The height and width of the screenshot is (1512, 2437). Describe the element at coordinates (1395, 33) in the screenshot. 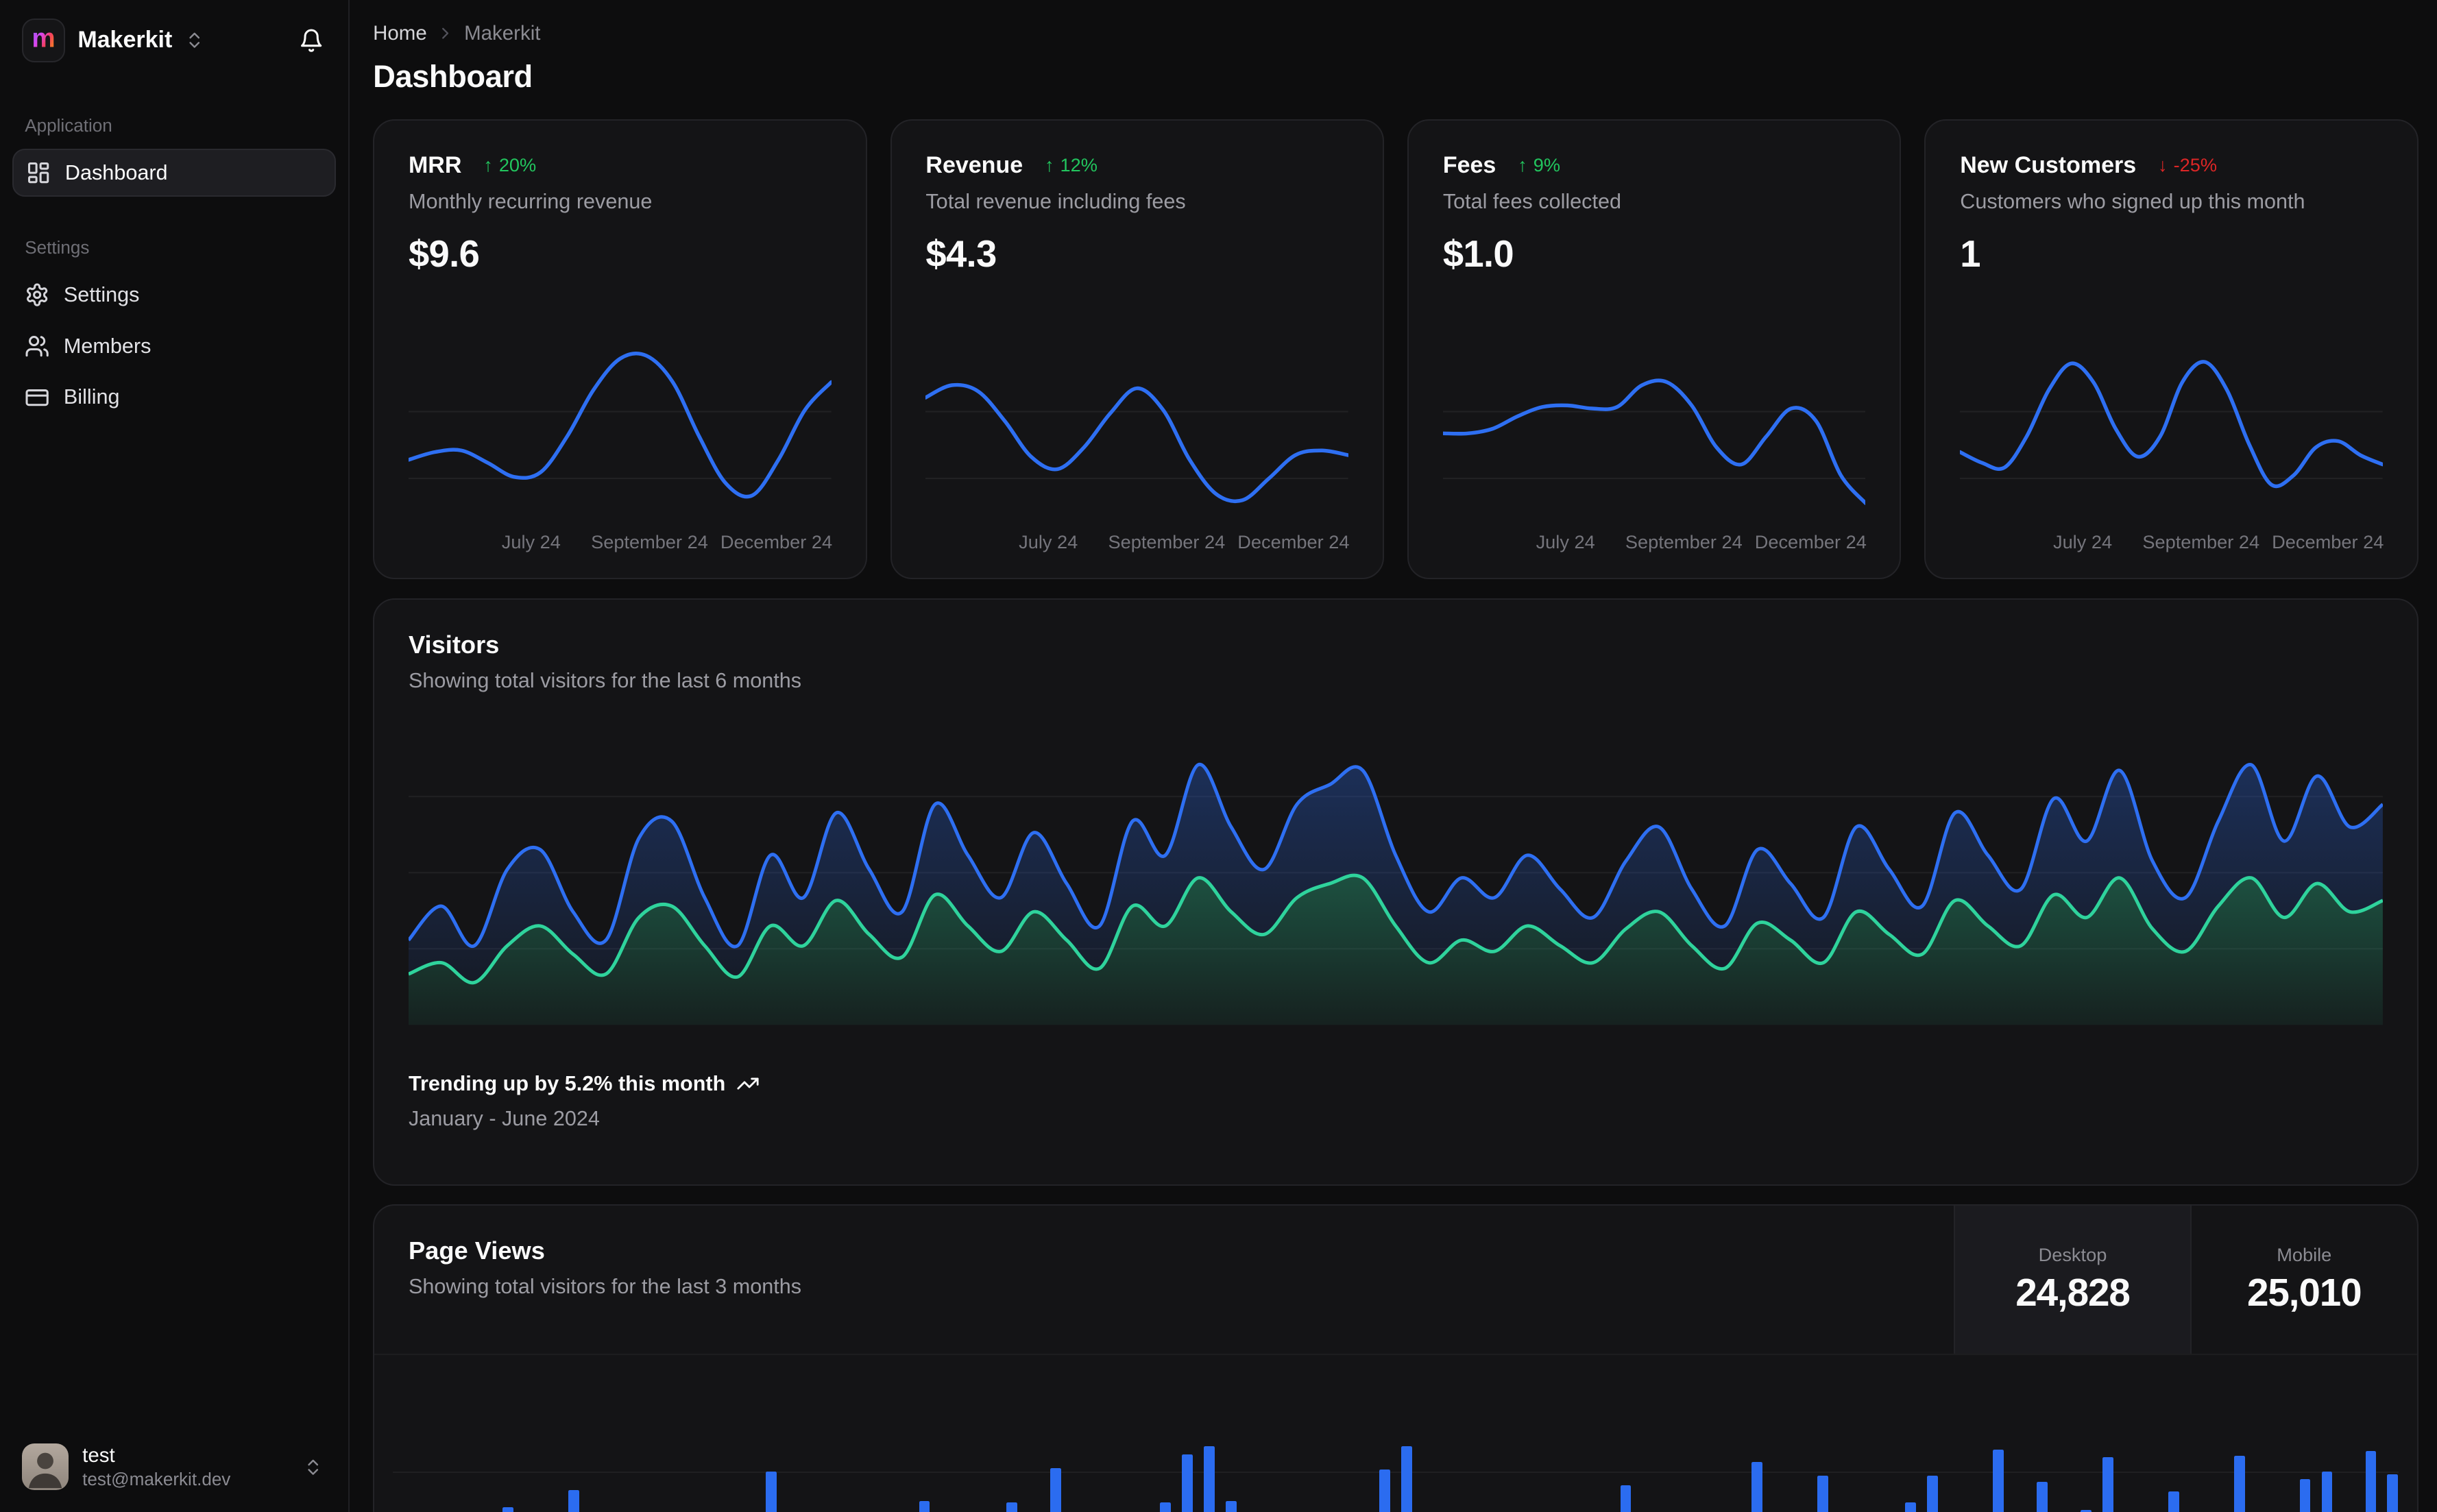

I see `breadcrumb: Home Makerkit` at that location.